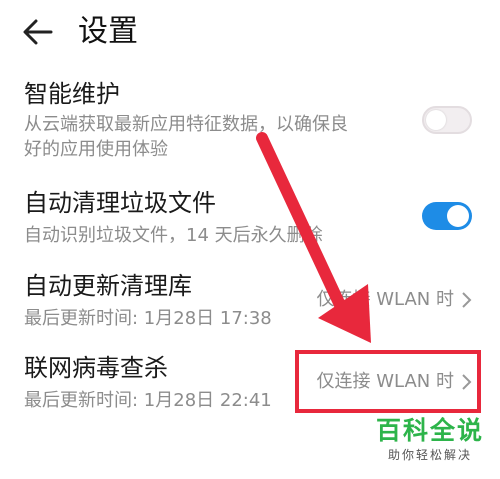 This screenshot has width=500, height=479. I want to click on setting-row-auto-update-library: 自动更新清理库 最后更新时间: 1月28日 17:38 仅连接 WLAN 时, so click(250, 303).